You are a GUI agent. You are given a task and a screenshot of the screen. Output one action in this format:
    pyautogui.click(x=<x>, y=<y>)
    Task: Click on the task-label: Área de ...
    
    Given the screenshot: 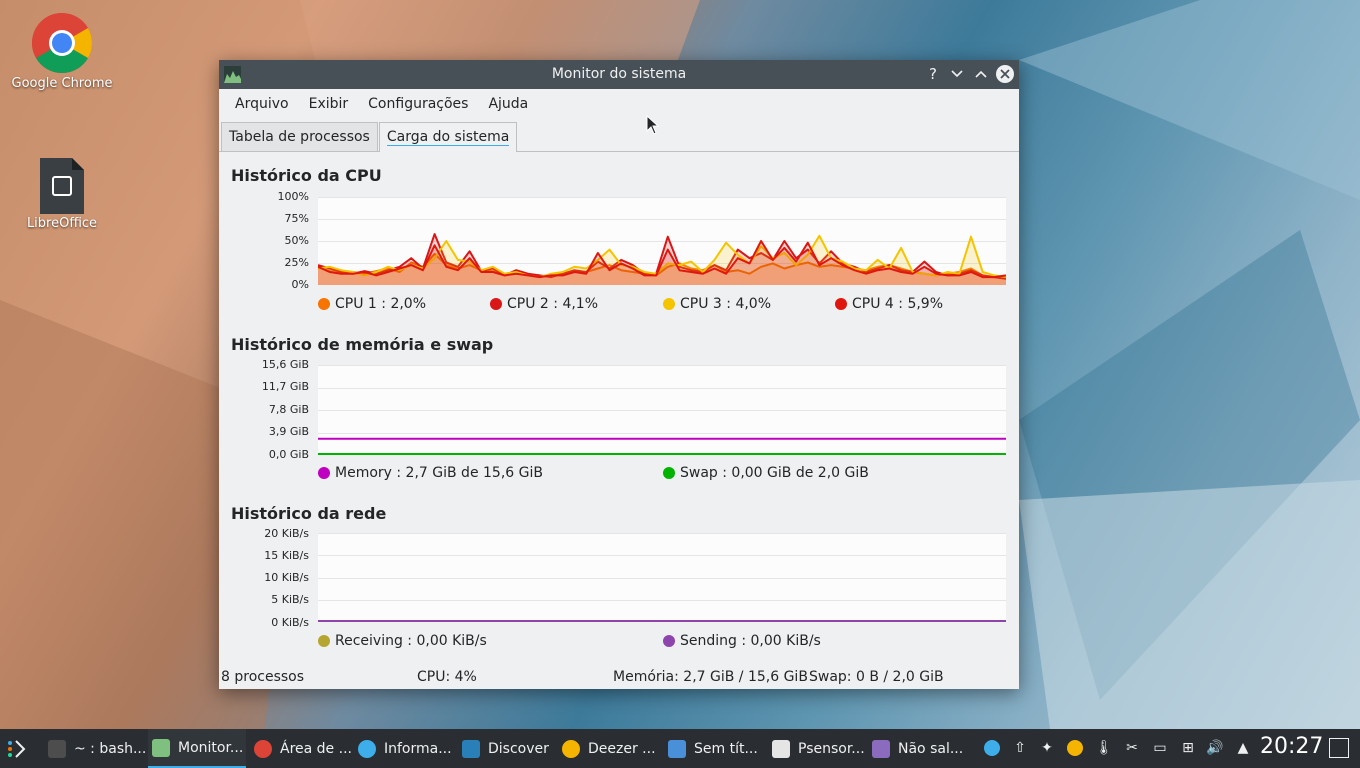 What is the action you would take?
    pyautogui.click(x=316, y=748)
    